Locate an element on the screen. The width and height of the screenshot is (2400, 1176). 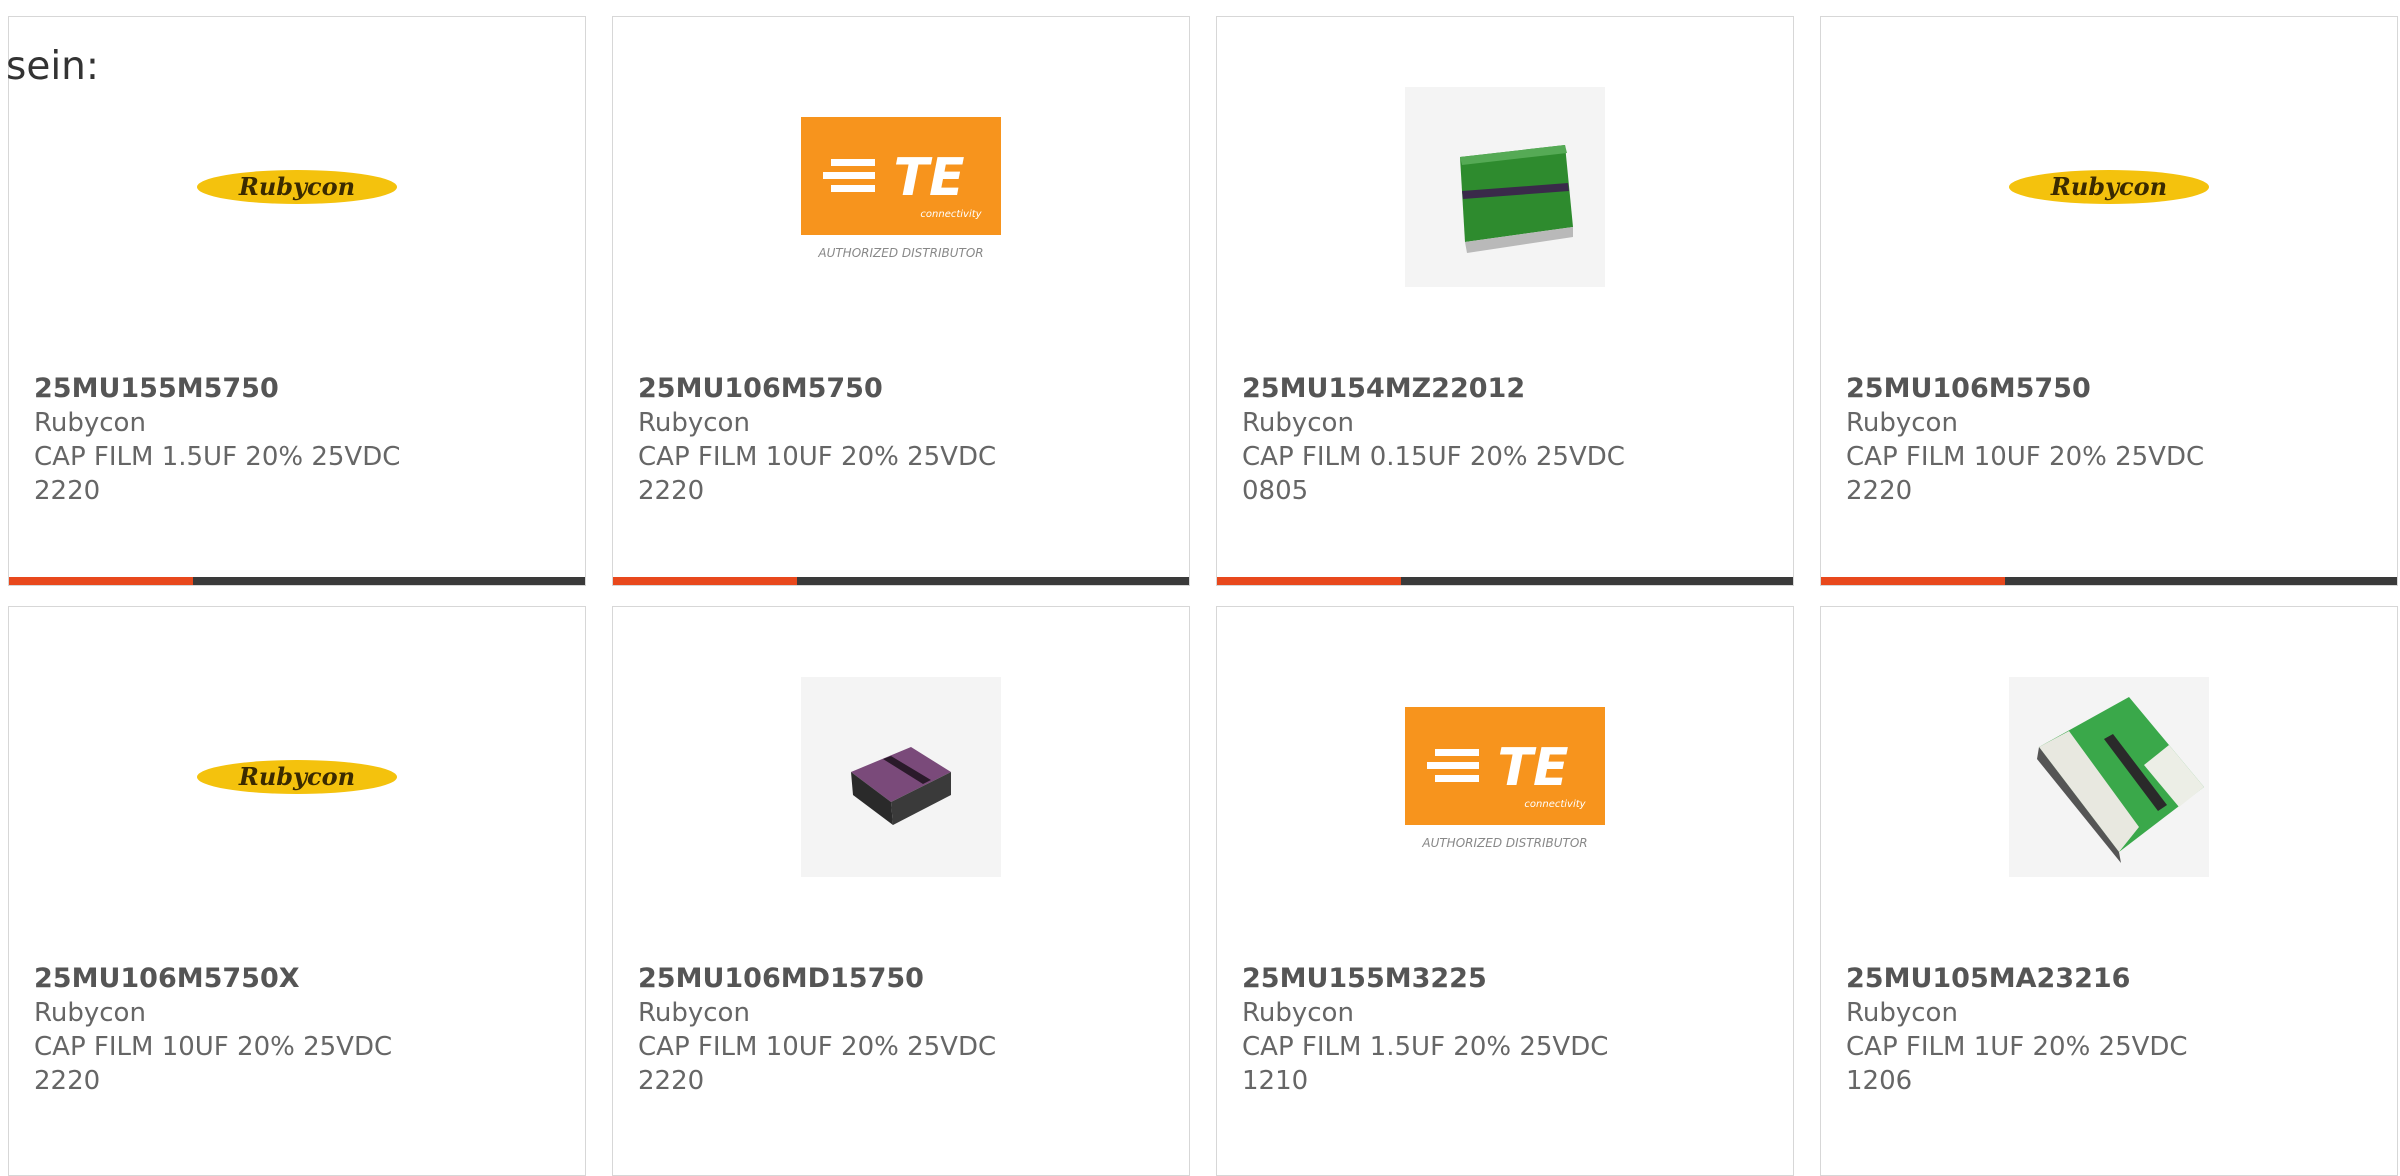
part-number-link: 25MU105MA23216 is located at coordinates (2046, 979).